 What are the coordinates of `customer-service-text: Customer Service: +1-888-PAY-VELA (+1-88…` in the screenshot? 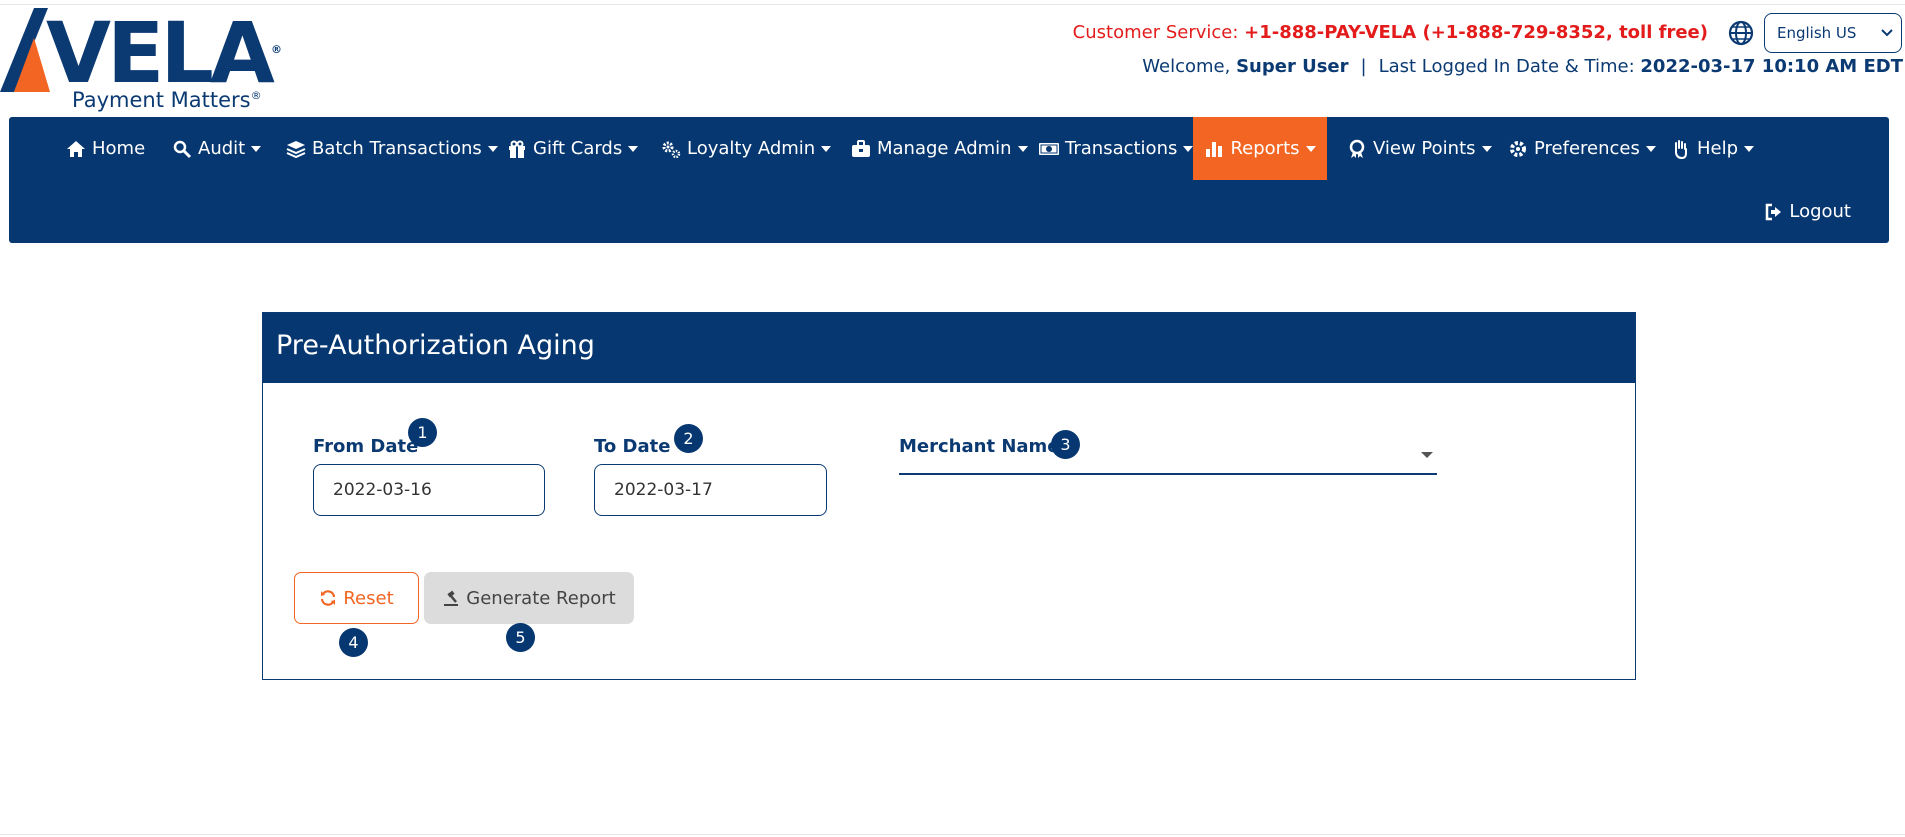 It's located at (1390, 32).